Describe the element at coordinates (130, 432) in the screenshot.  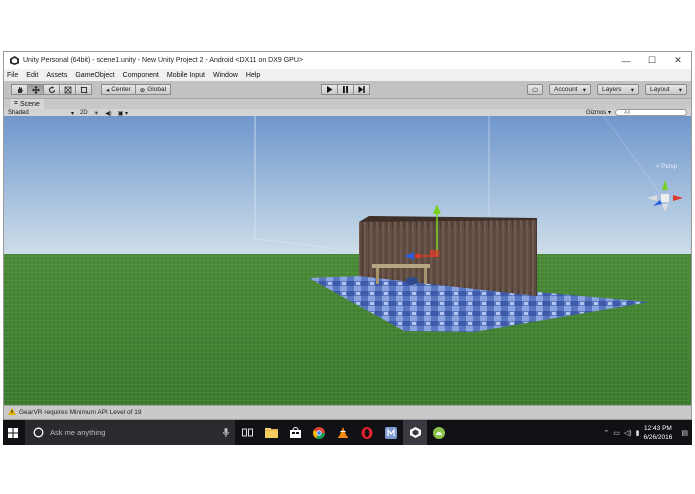
I see `cortana-search-box: Ask me anything` at that location.